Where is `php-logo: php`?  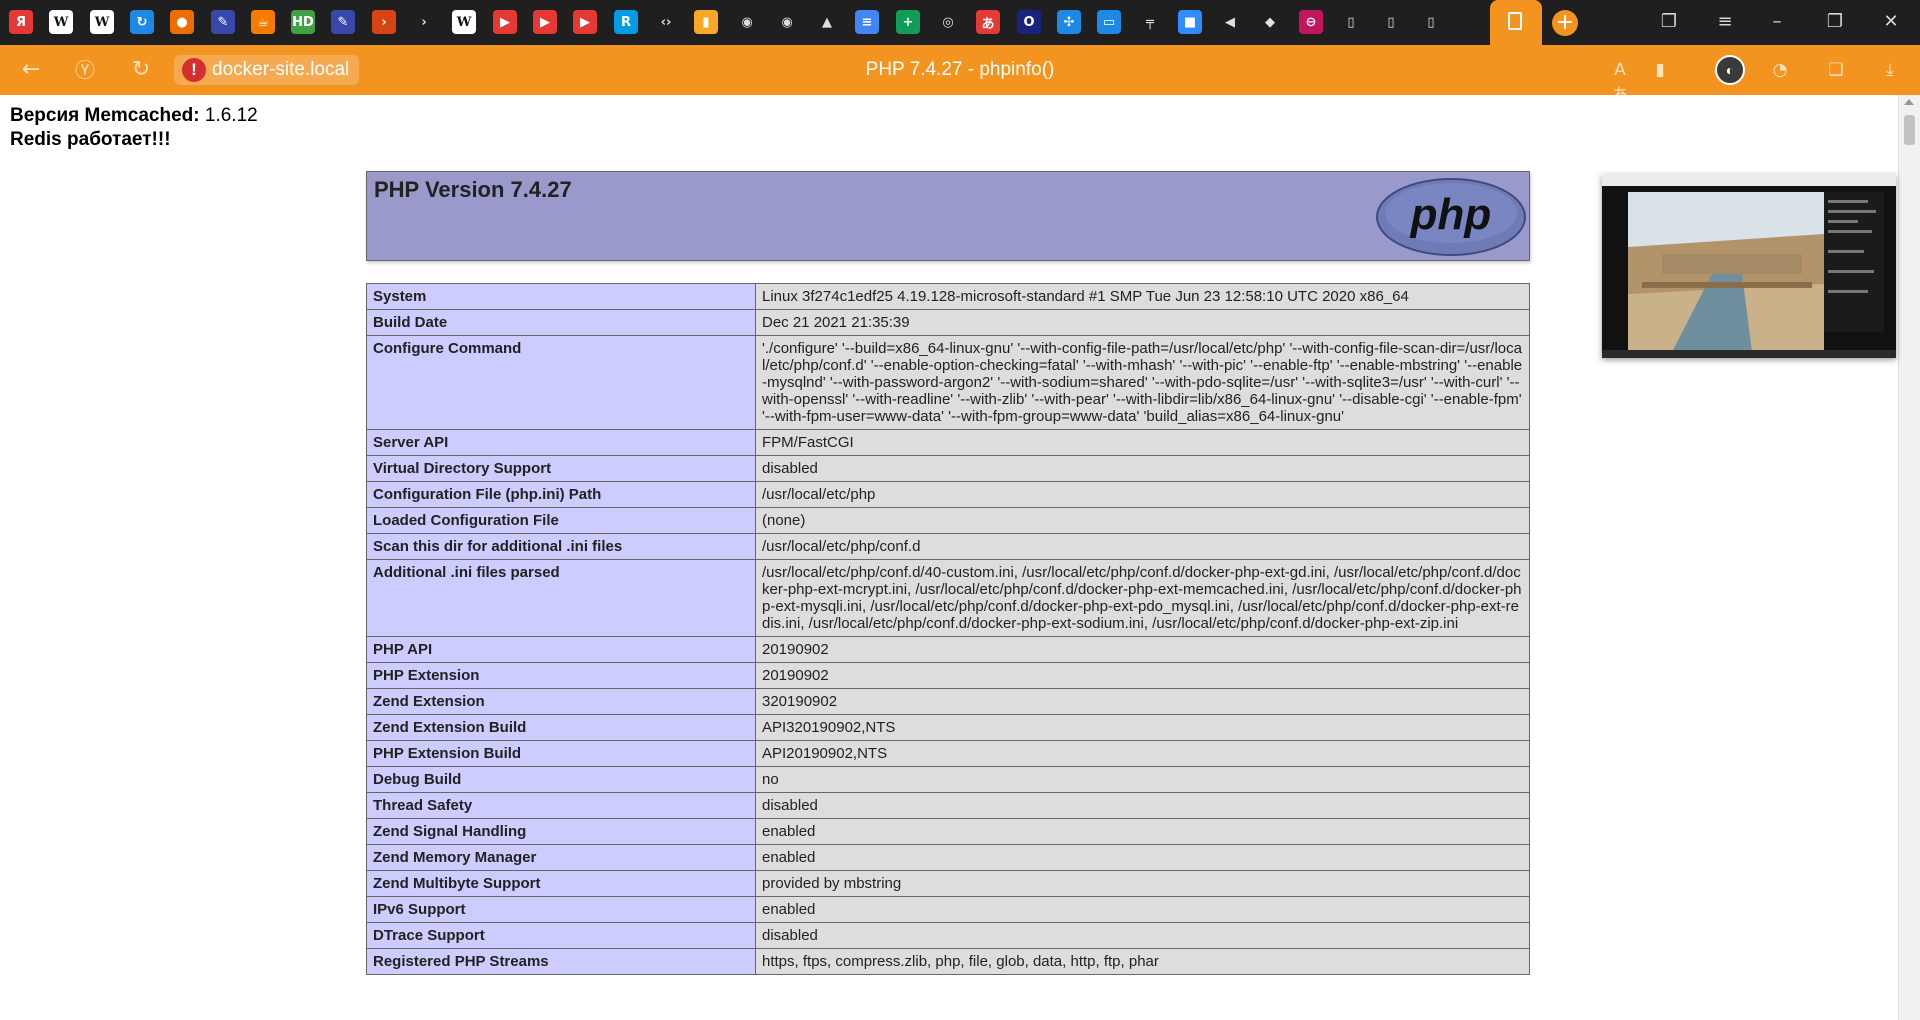 php-logo: php is located at coordinates (1451, 217).